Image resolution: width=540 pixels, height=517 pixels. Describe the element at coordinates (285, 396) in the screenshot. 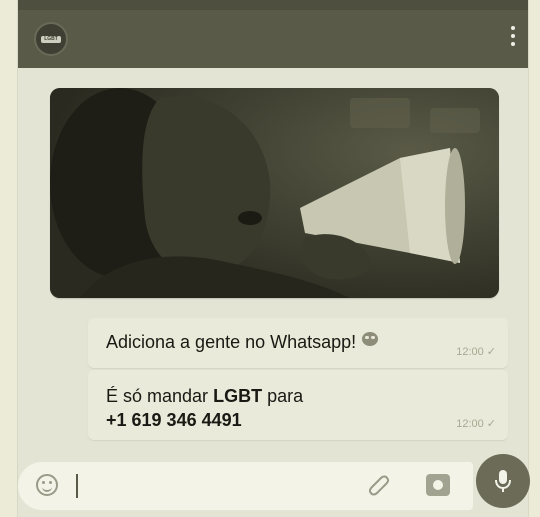

I see `message-text-suffix: para` at that location.